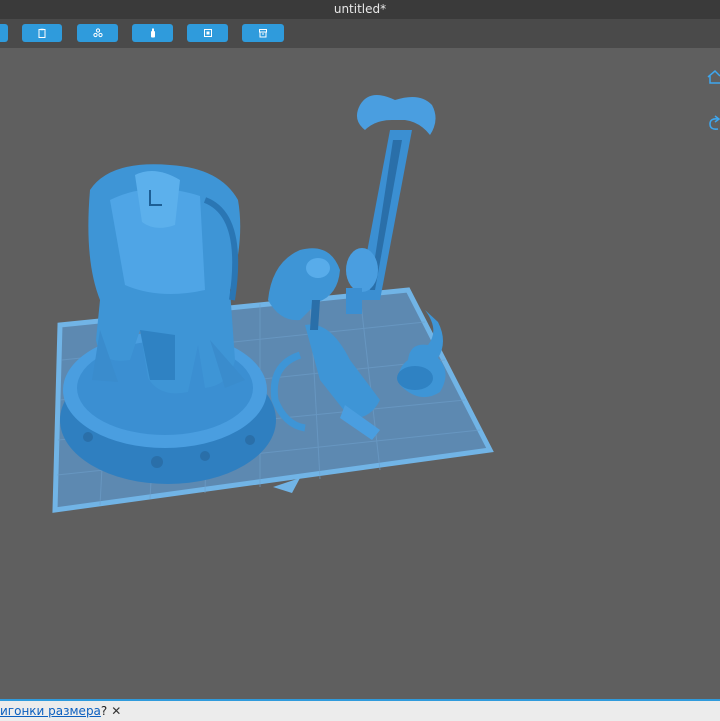 The width and height of the screenshot is (720, 721). I want to click on clipboard-icon, so click(42, 33).